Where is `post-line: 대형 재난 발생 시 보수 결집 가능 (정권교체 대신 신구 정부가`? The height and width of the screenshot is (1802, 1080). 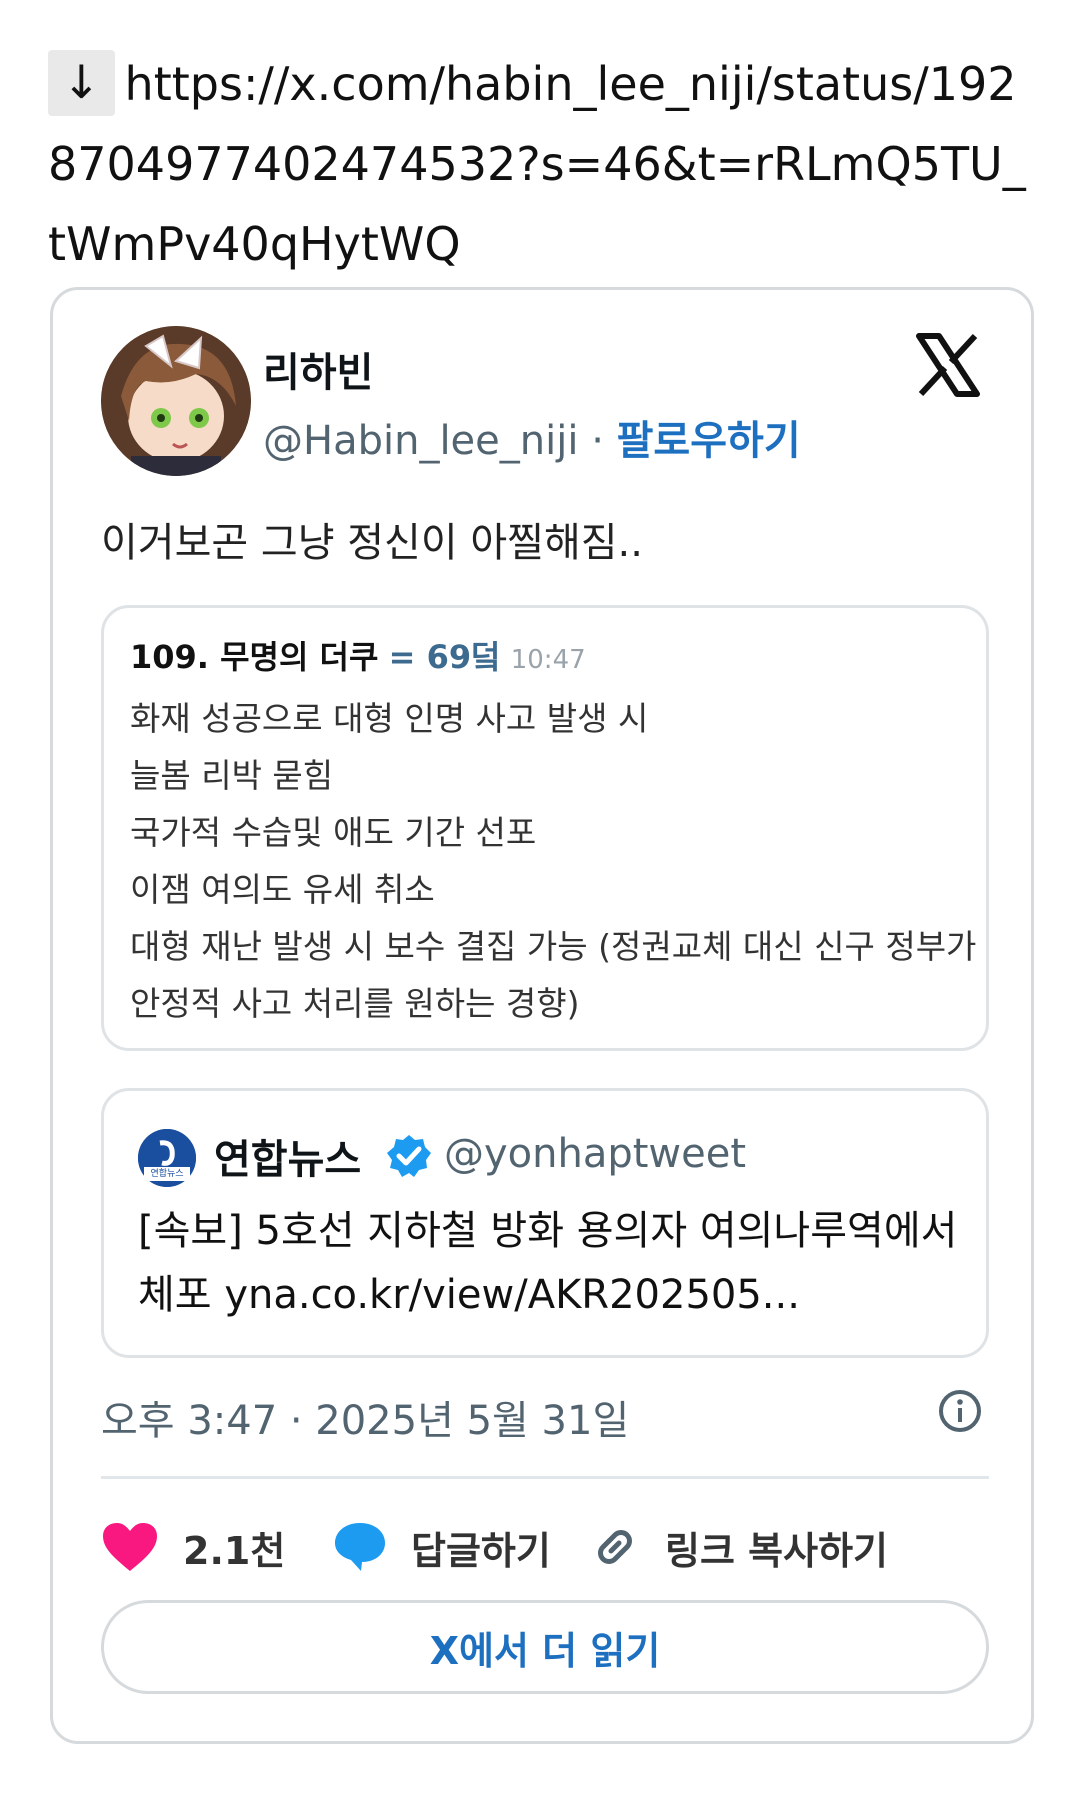
post-line: 대형 재난 발생 시 보수 결집 가능 (정권교체 대신 신구 정부가 is located at coordinates (553, 946).